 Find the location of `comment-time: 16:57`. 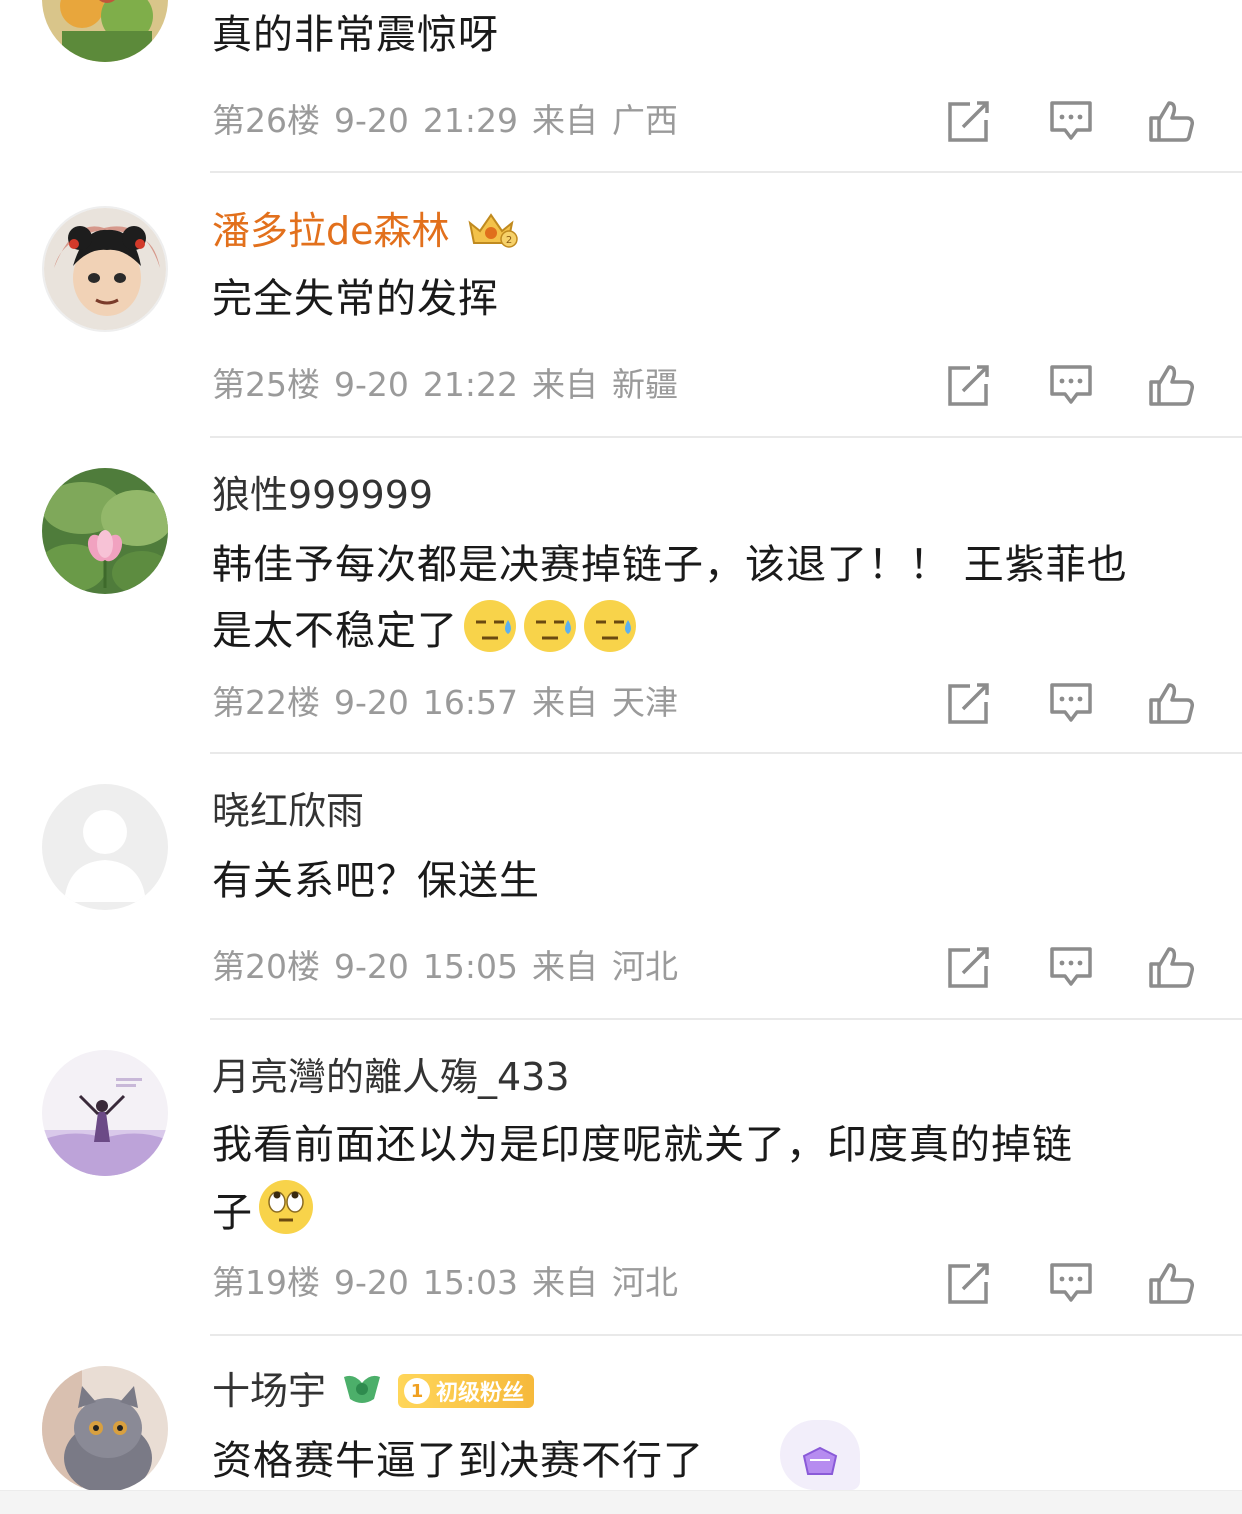

comment-time: 16:57 is located at coordinates (470, 702).